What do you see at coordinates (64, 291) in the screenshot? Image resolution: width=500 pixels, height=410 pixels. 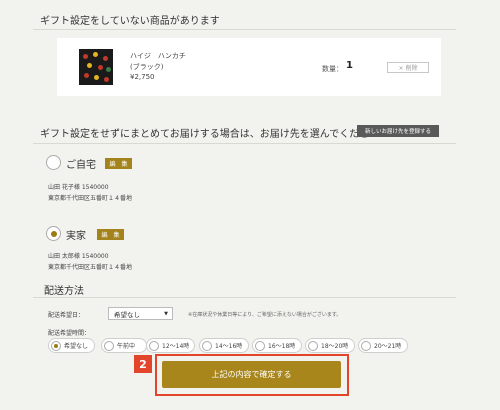 I see `shipping-heading: 配送方法` at bounding box center [64, 291].